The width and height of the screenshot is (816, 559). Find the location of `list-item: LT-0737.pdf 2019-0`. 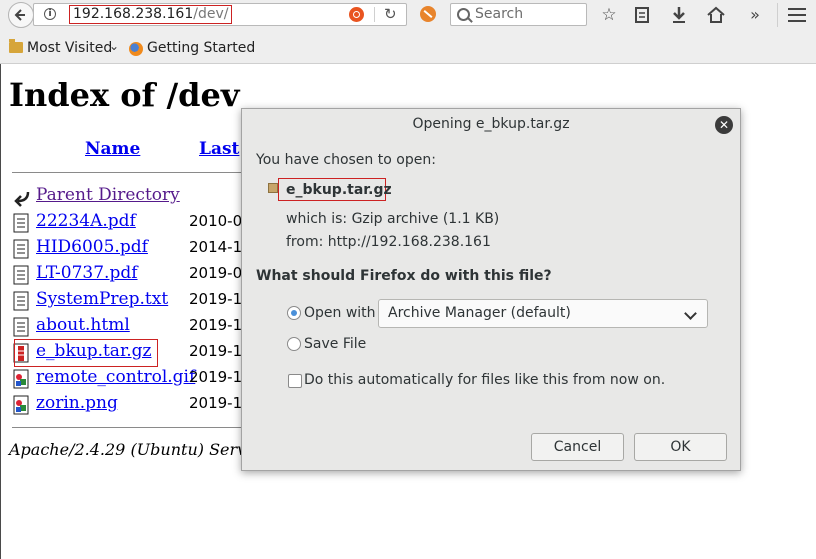

list-item: LT-0737.pdf 2019-0 is located at coordinates (128, 275).